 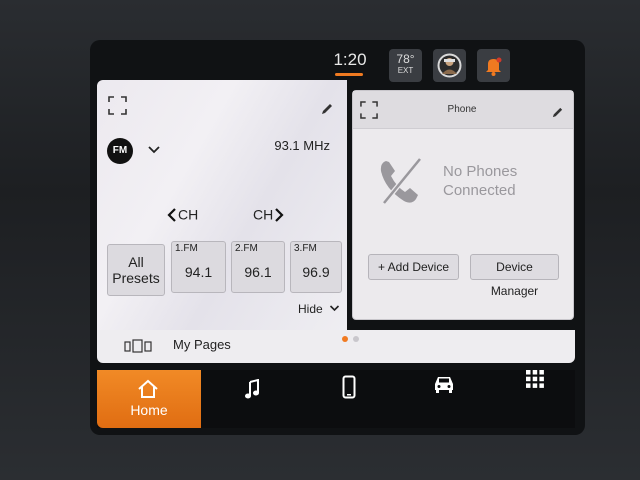 I want to click on all-presets-line1: All, so click(x=136, y=262).